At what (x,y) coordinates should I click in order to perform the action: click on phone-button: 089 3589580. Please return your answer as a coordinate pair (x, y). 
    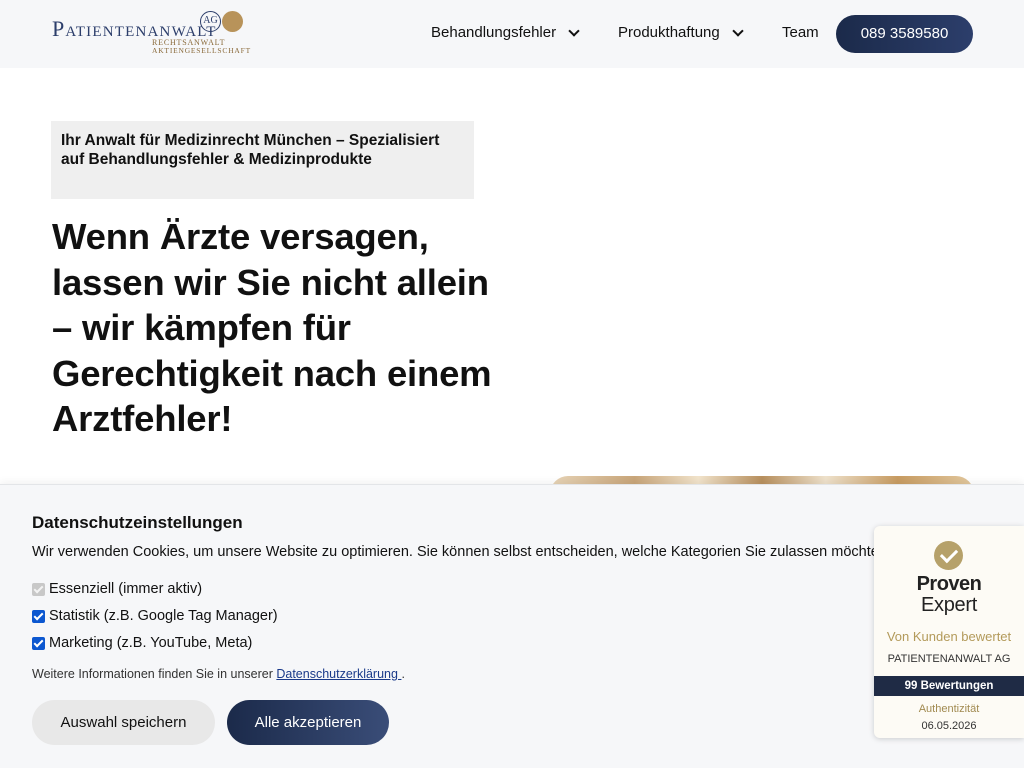
    Looking at the image, I should click on (904, 34).